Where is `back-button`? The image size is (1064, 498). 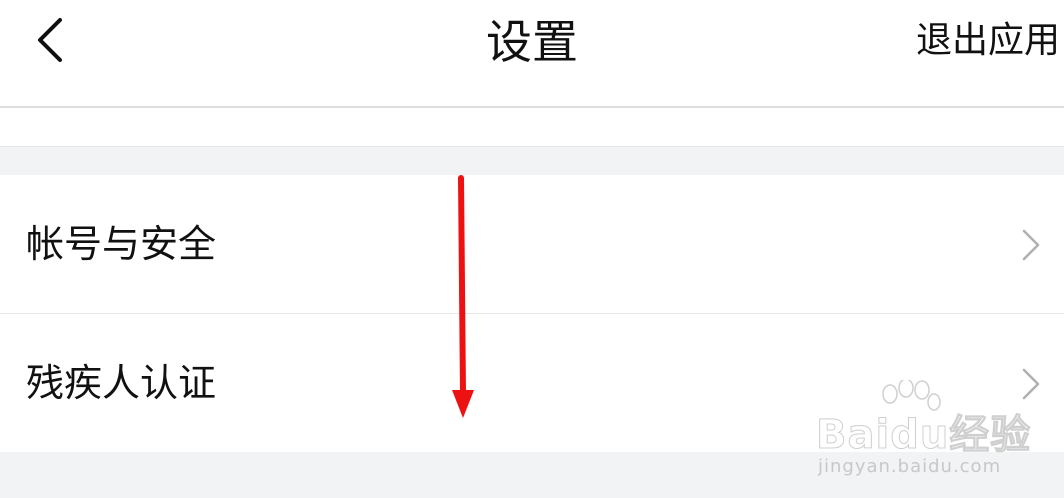
back-button is located at coordinates (52, 40).